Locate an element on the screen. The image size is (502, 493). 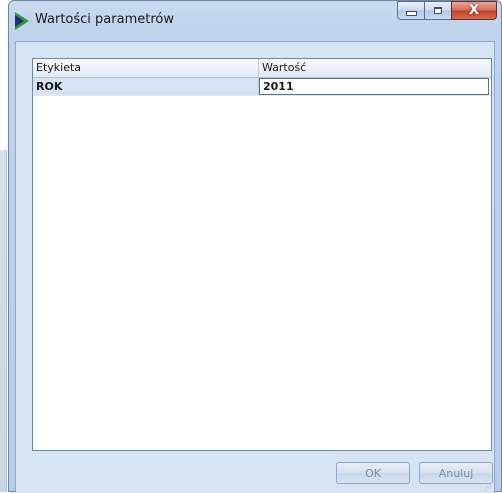
maximize-icon is located at coordinates (438, 10).